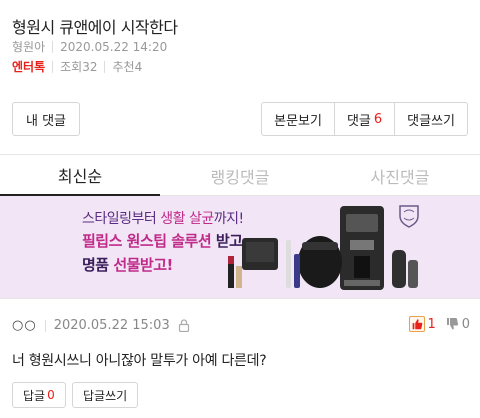 The height and width of the screenshot is (418, 480). Describe the element at coordinates (28, 46) in the screenshot. I see `post-author: 형원아` at that location.